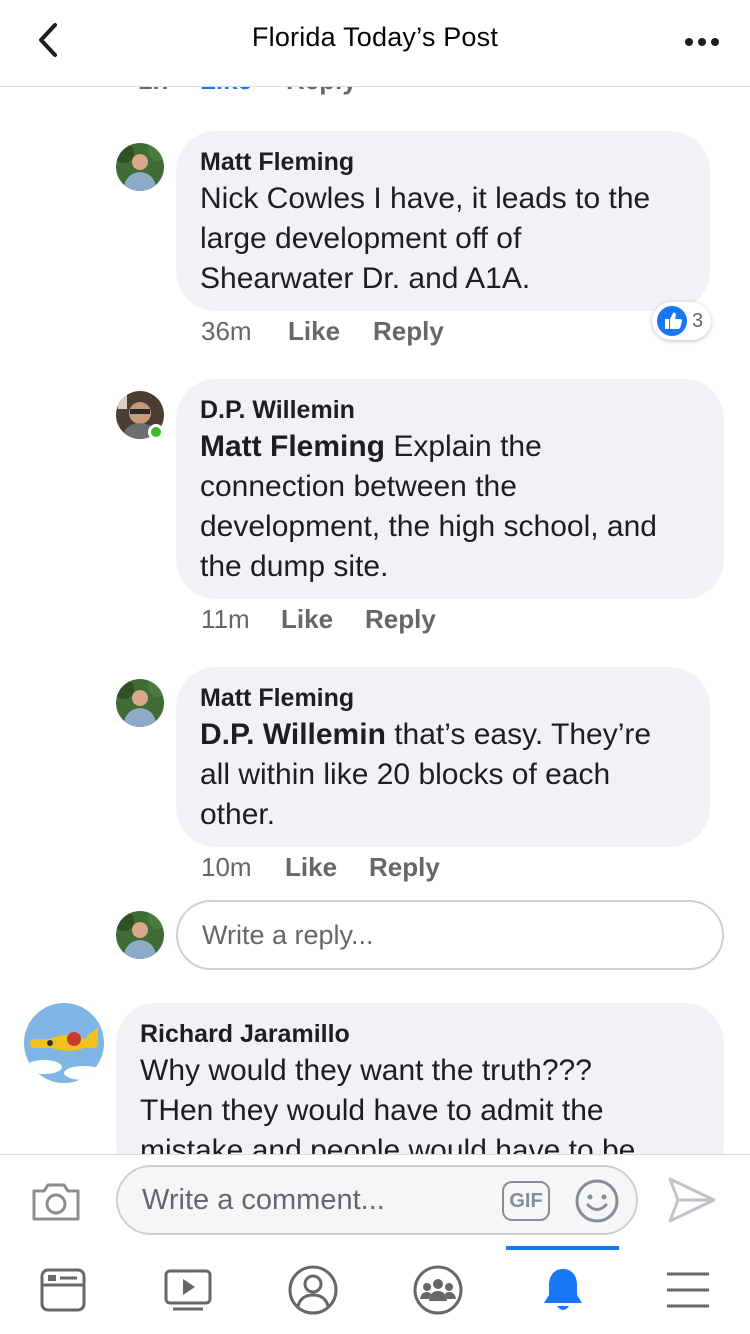  I want to click on back-button, so click(48, 40).